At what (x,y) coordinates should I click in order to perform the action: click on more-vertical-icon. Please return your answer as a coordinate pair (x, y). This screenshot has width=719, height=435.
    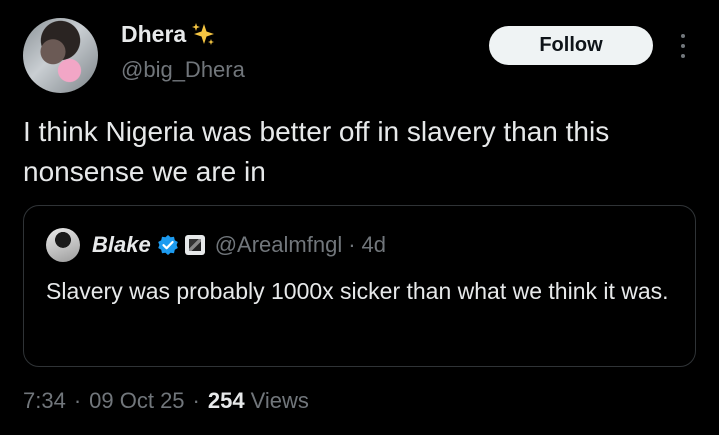
    Looking at the image, I should click on (683, 46).